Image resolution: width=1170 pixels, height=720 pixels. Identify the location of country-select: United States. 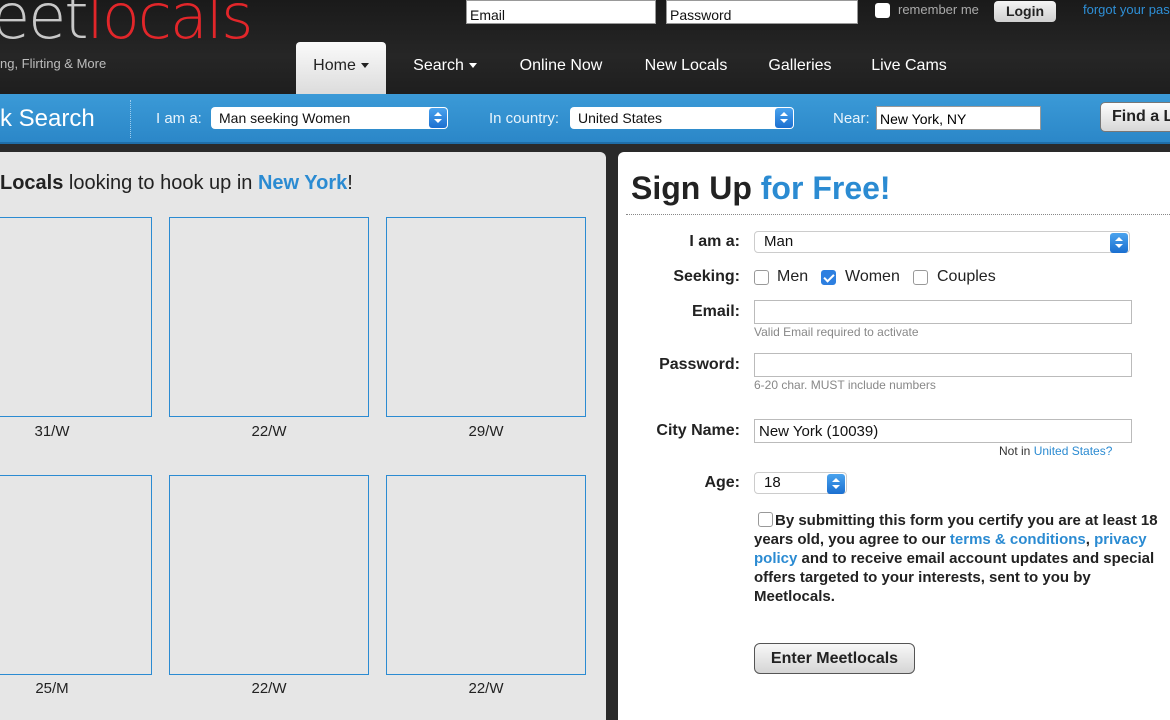
(682, 118).